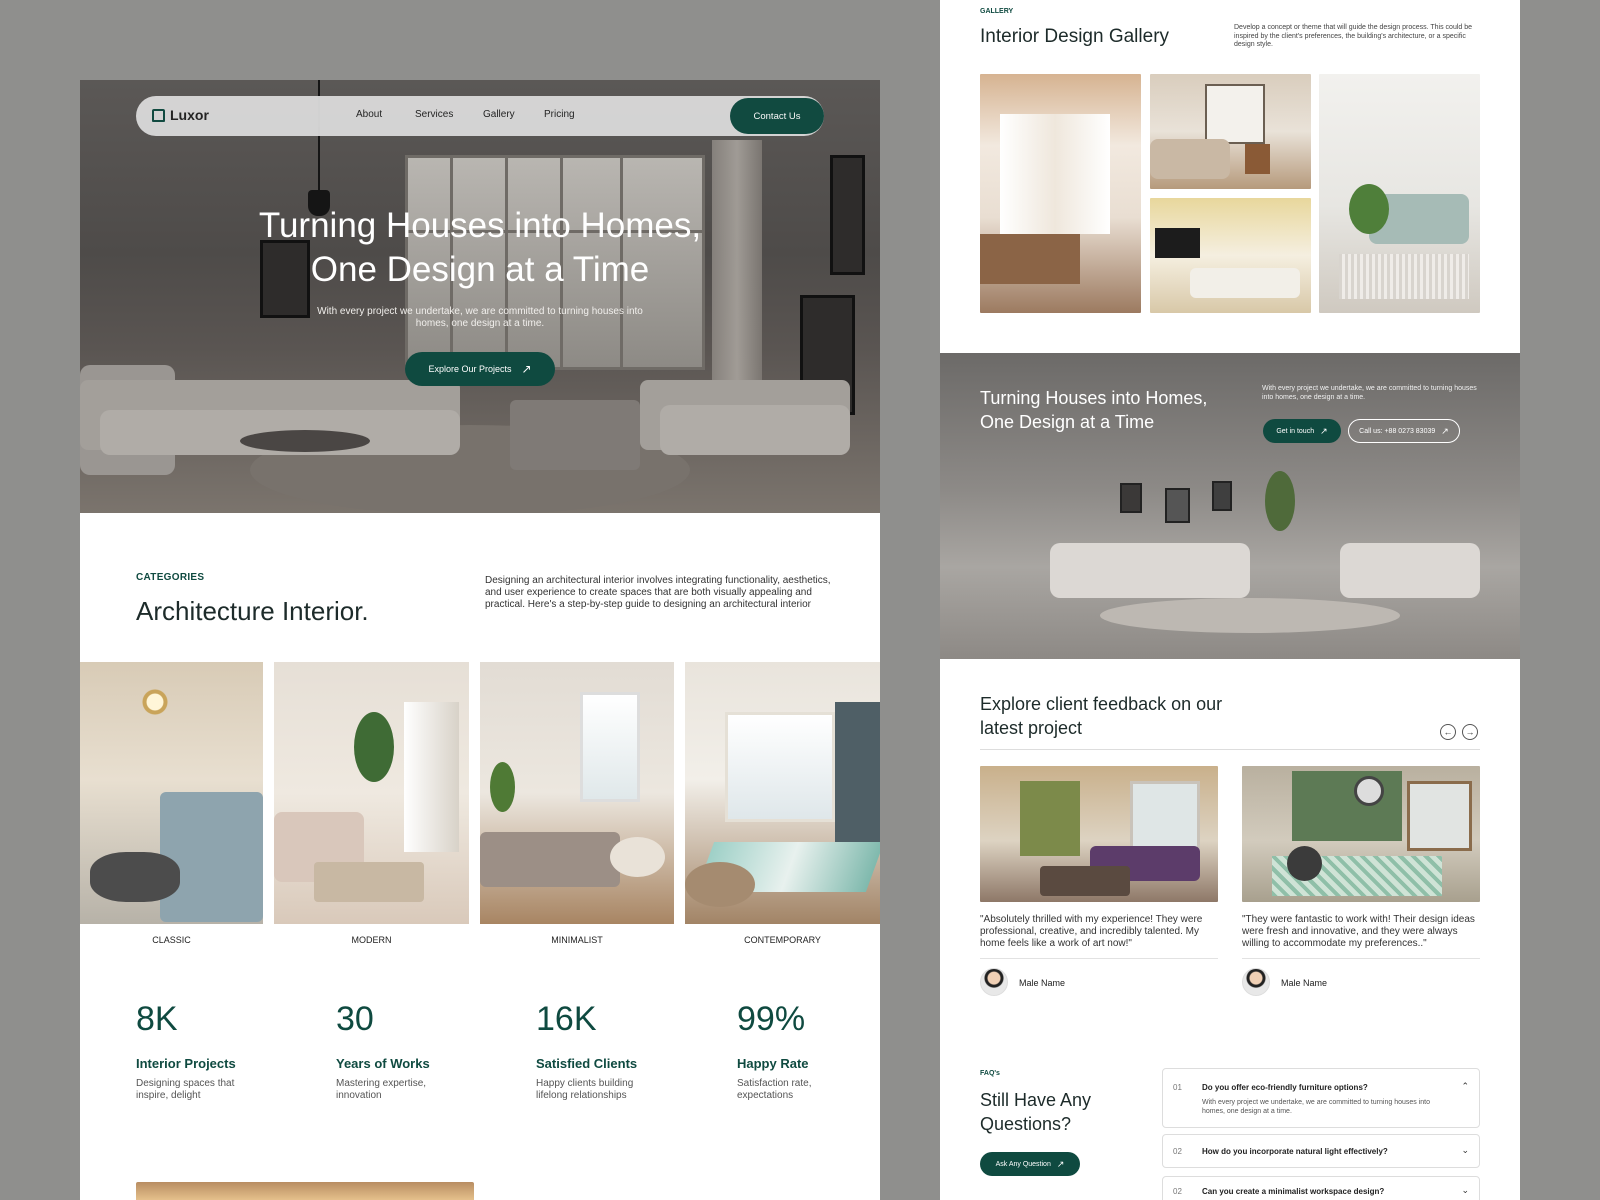 The height and width of the screenshot is (1200, 1600). What do you see at coordinates (774, 1089) in the screenshot?
I see `stat-description: Satisfaction rate, expectations` at bounding box center [774, 1089].